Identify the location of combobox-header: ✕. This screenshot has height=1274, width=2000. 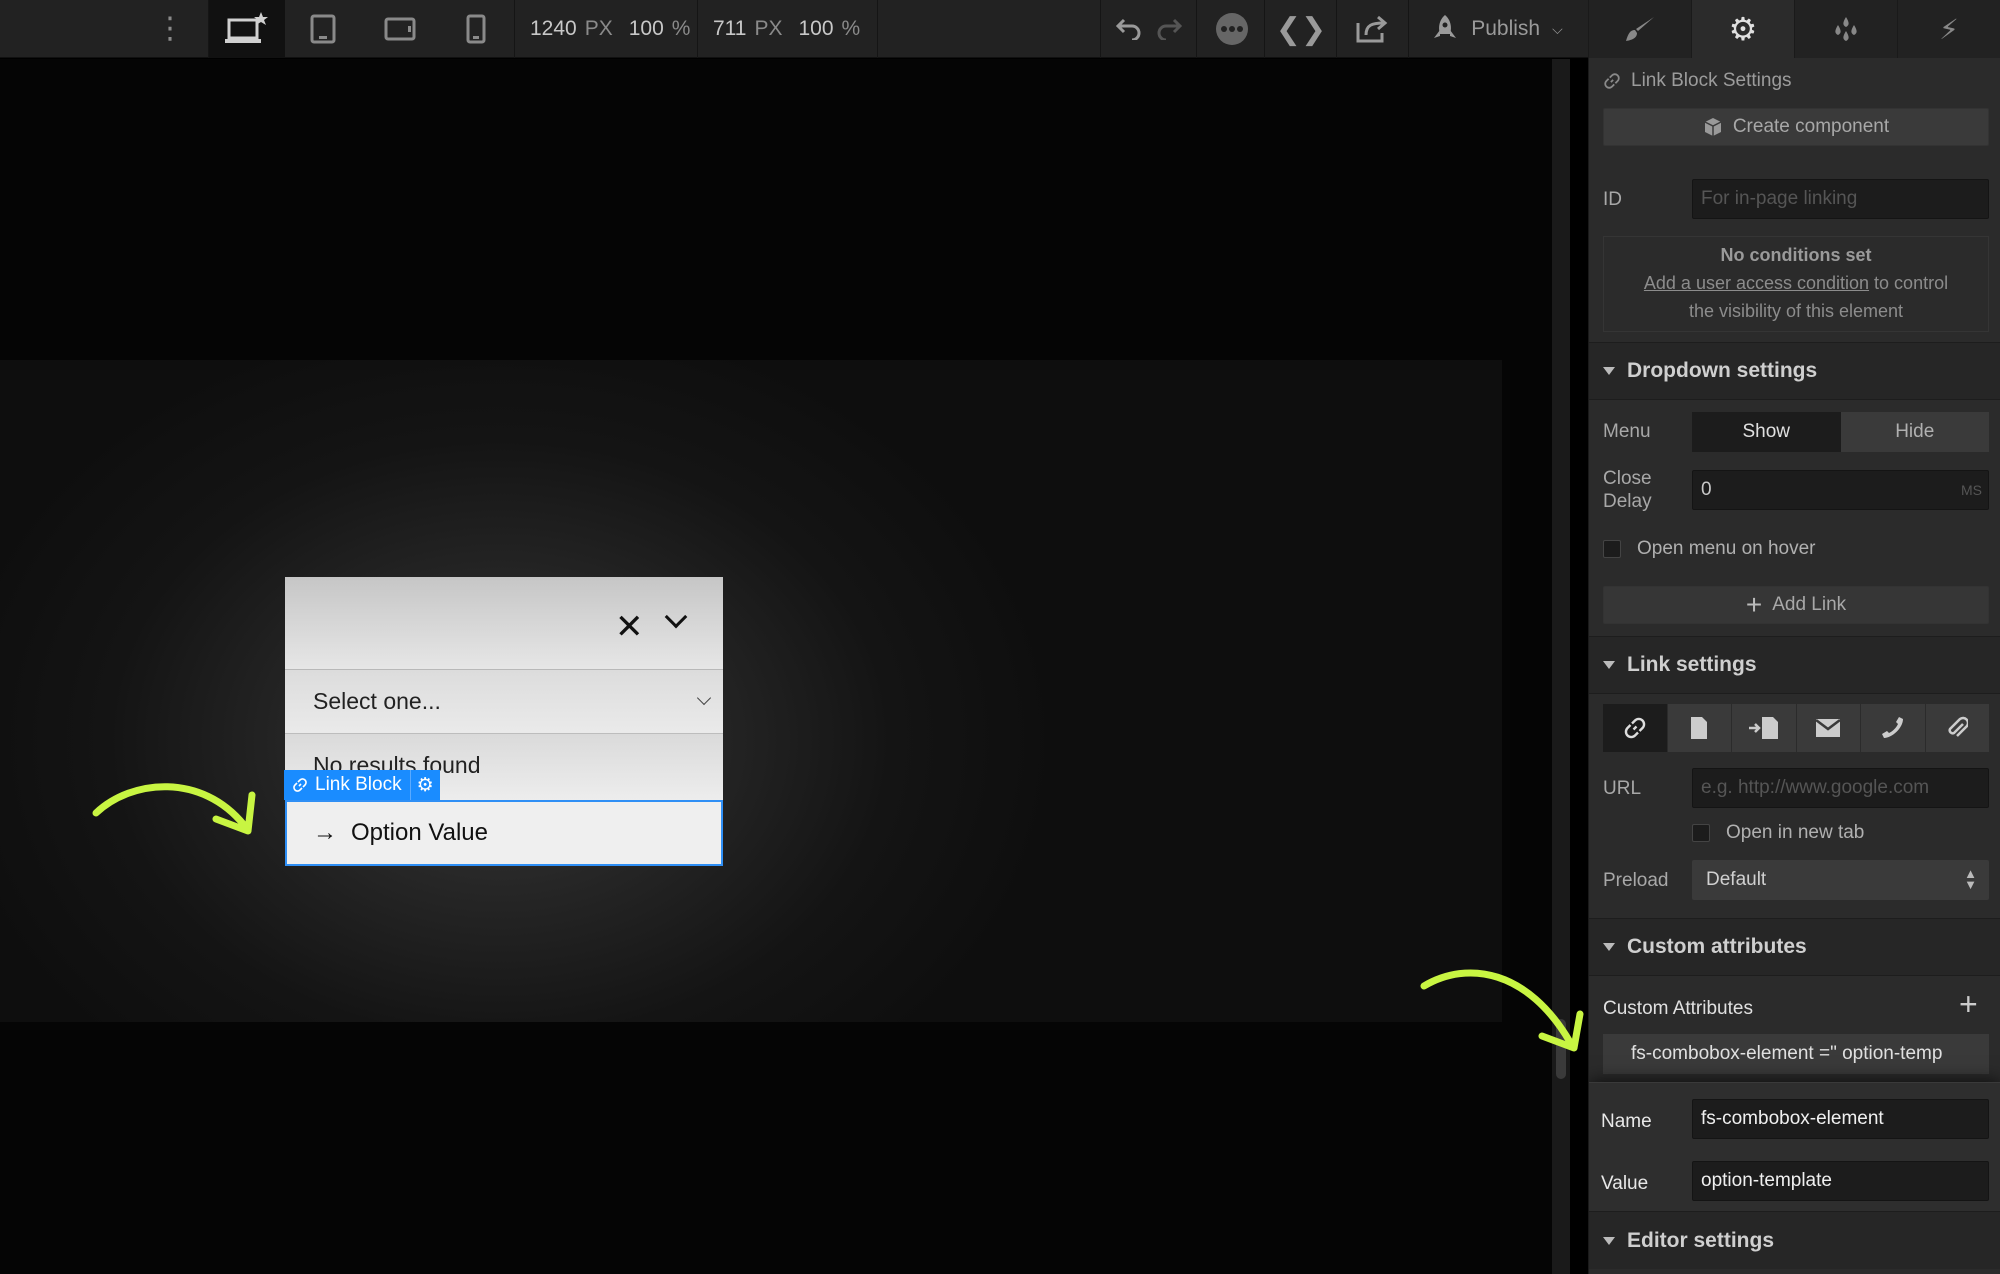
(504, 623).